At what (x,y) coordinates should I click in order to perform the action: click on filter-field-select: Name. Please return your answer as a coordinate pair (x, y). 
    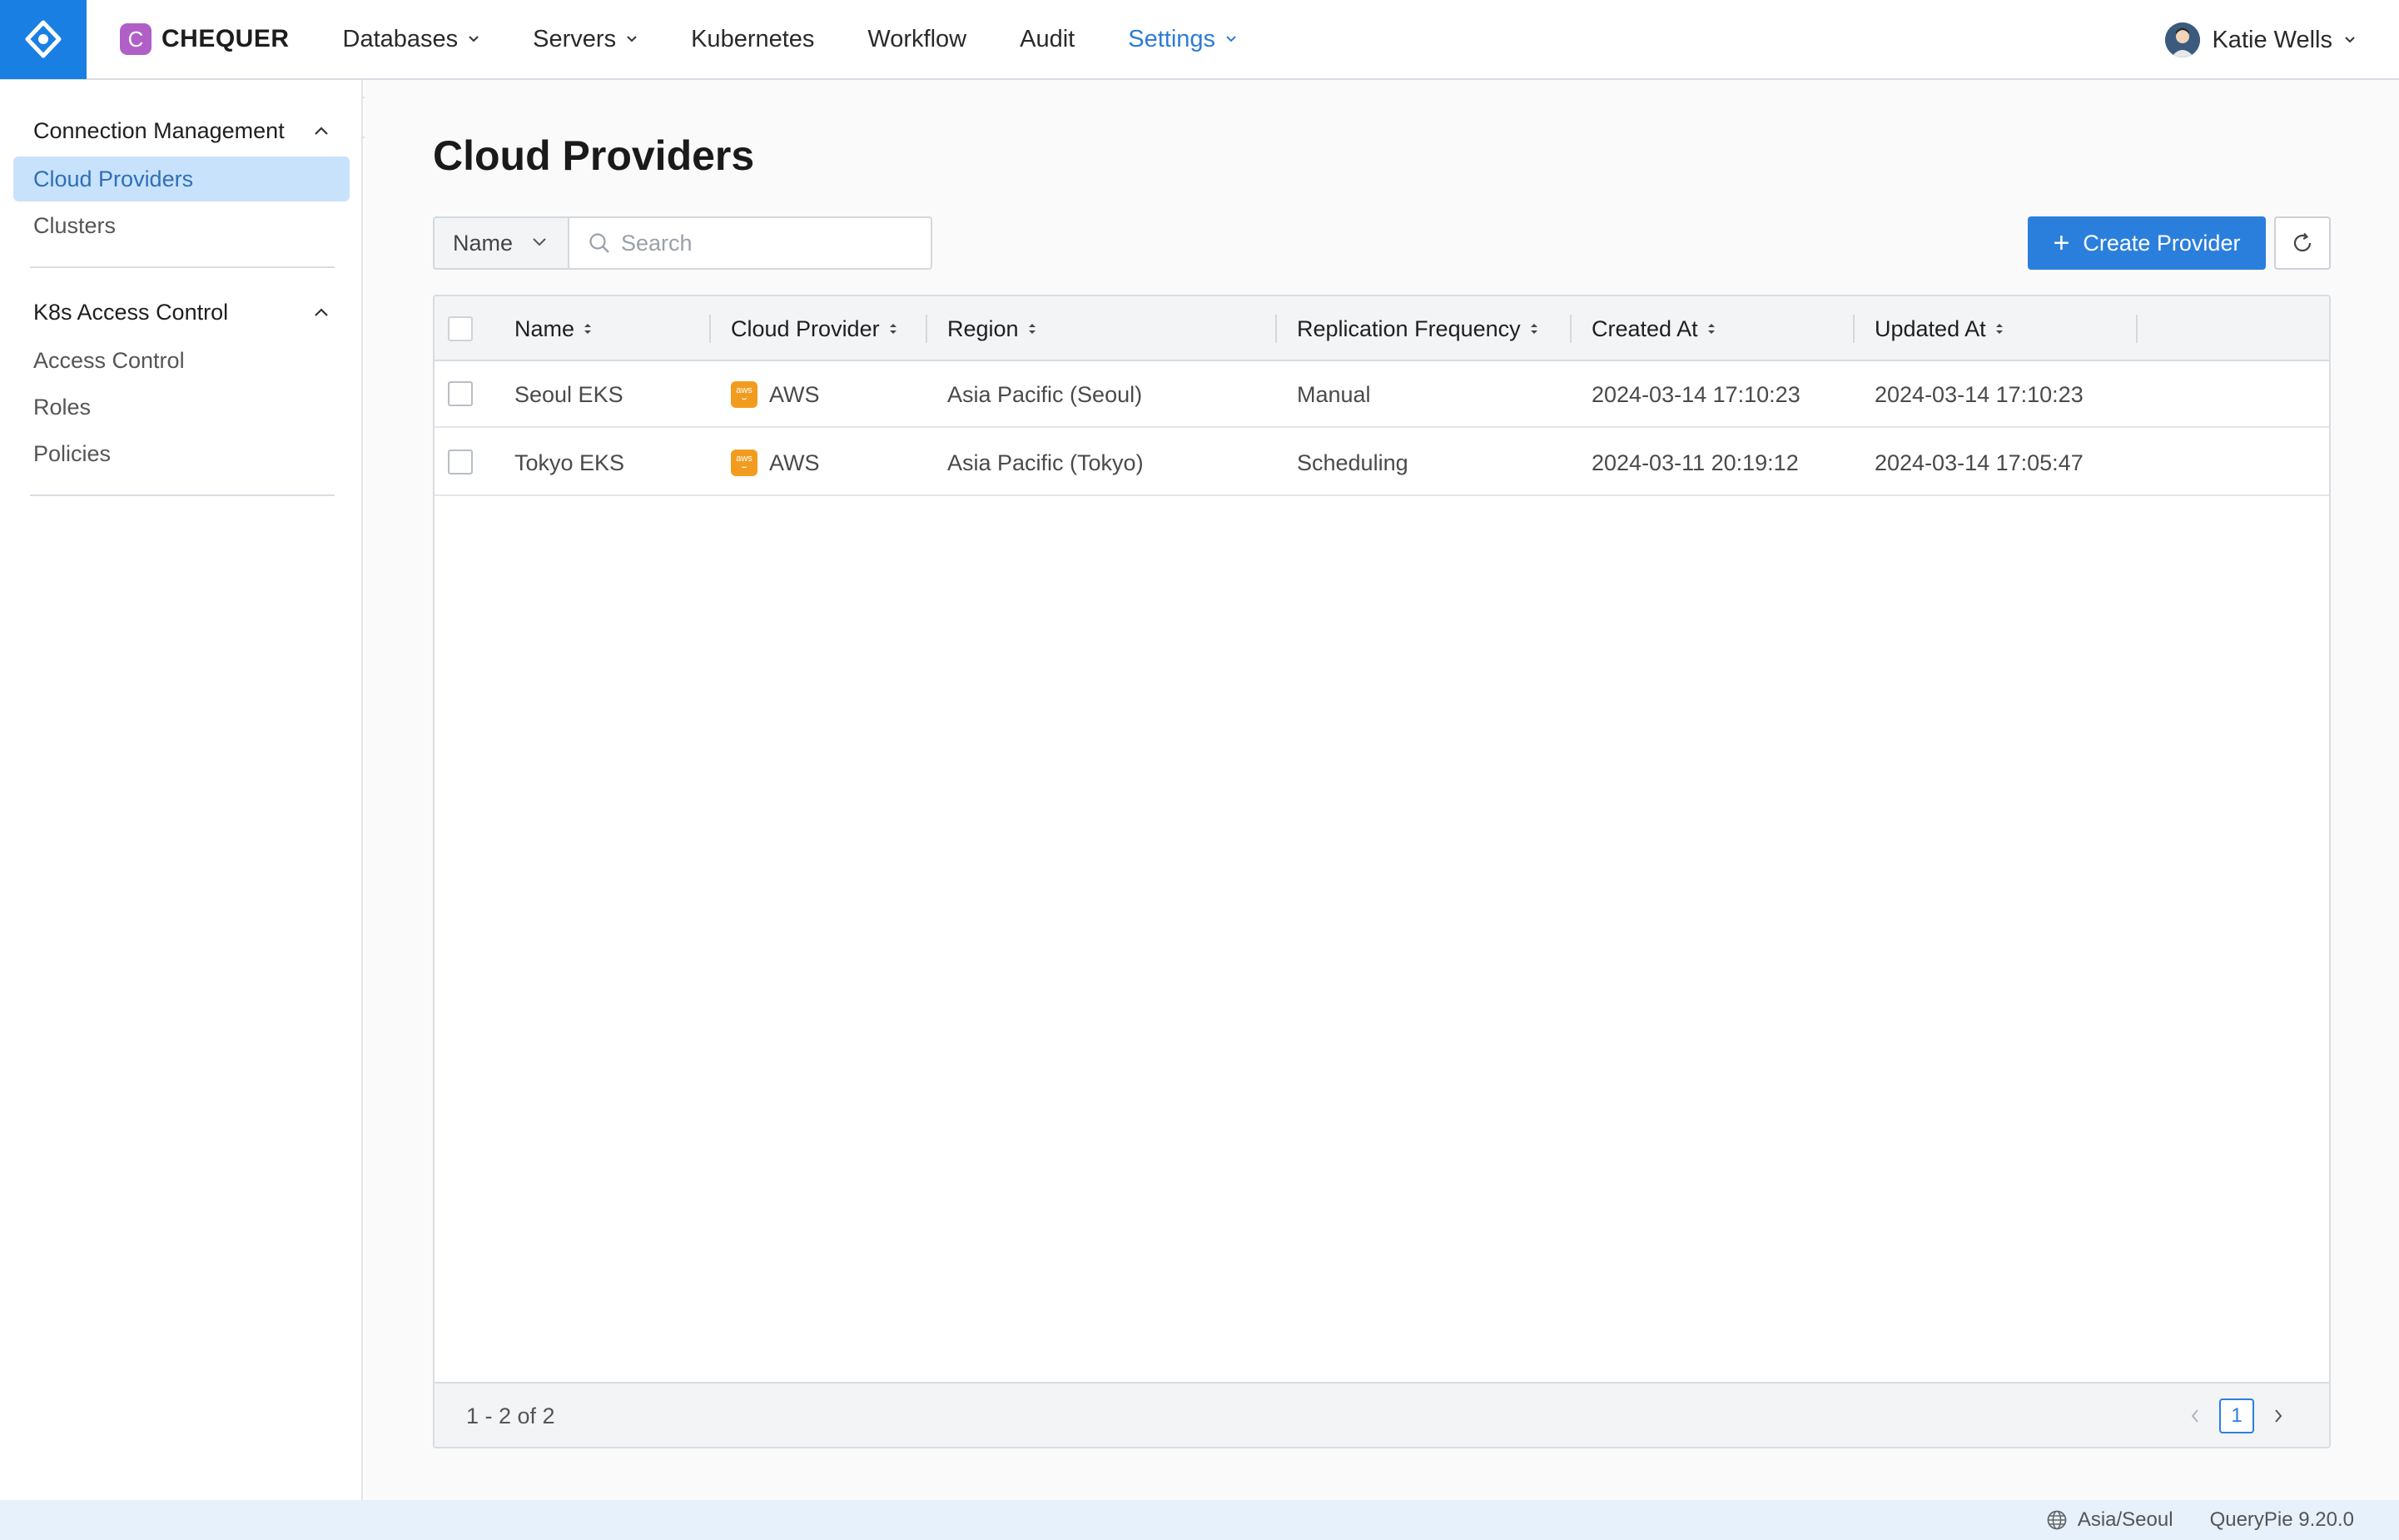
    Looking at the image, I should click on (501, 243).